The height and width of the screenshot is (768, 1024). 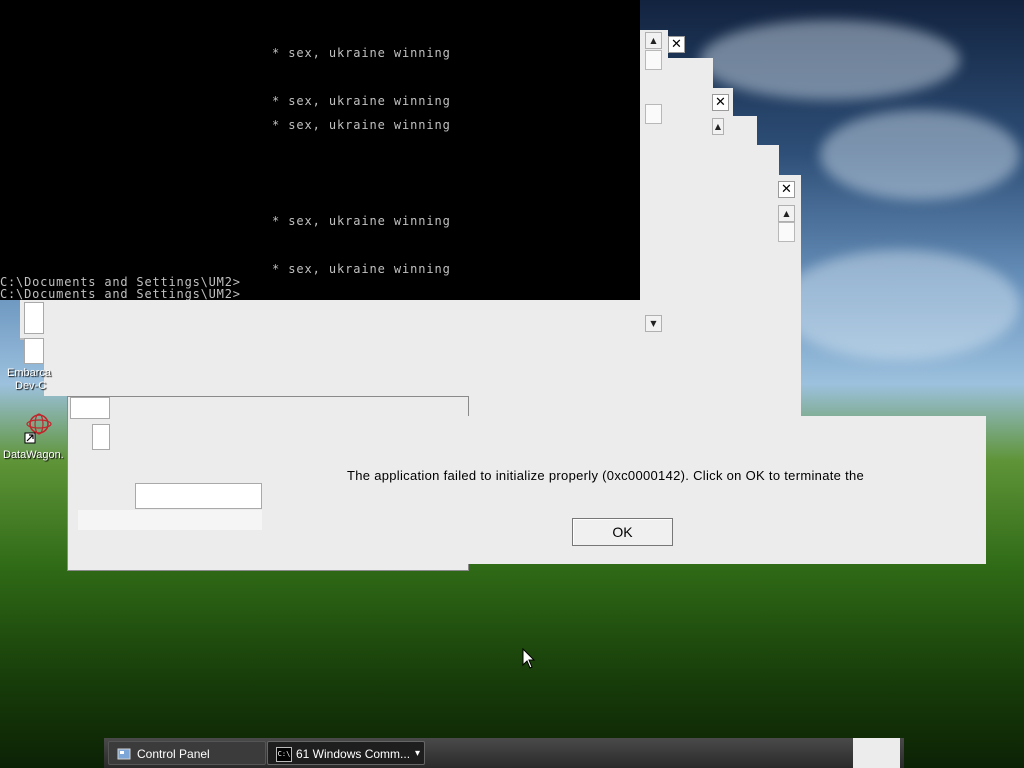 What do you see at coordinates (120, 293) in the screenshot?
I see `console-prompt: C:\Documents and Settings\UM2>` at bounding box center [120, 293].